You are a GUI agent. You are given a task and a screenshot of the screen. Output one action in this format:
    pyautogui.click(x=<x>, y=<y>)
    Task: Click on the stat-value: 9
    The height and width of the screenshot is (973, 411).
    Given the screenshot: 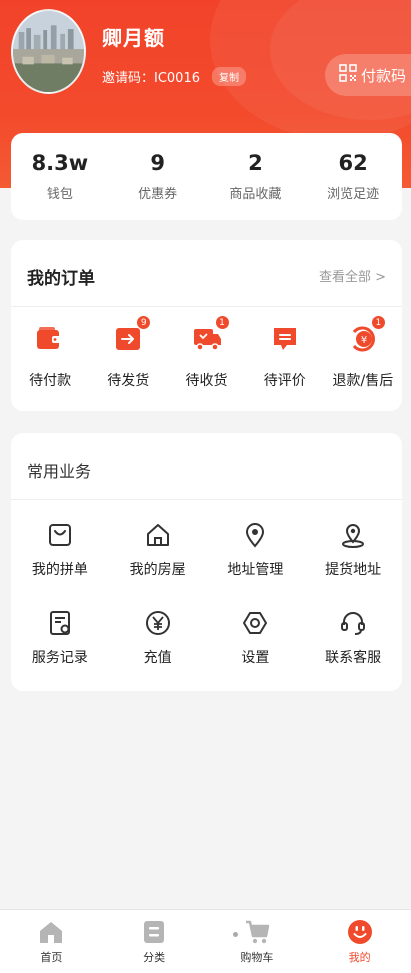 What is the action you would take?
    pyautogui.click(x=157, y=163)
    